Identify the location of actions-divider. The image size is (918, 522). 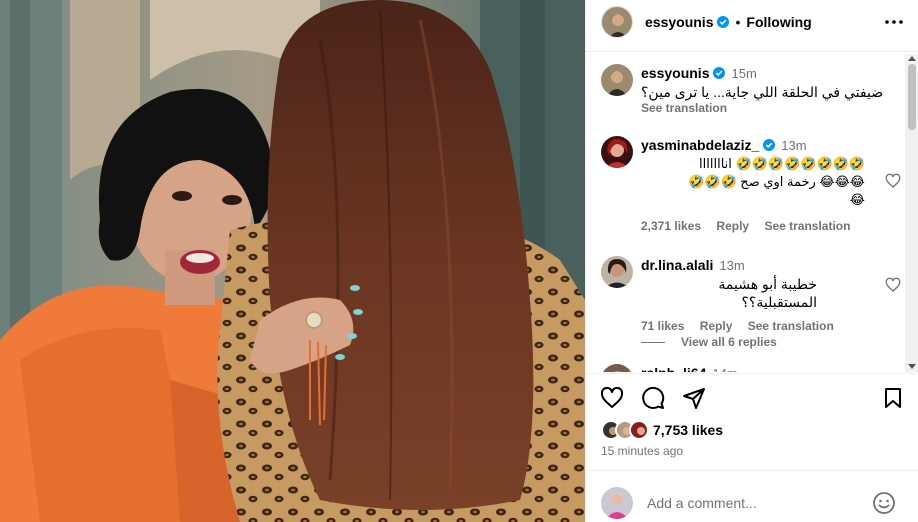
(752, 373).